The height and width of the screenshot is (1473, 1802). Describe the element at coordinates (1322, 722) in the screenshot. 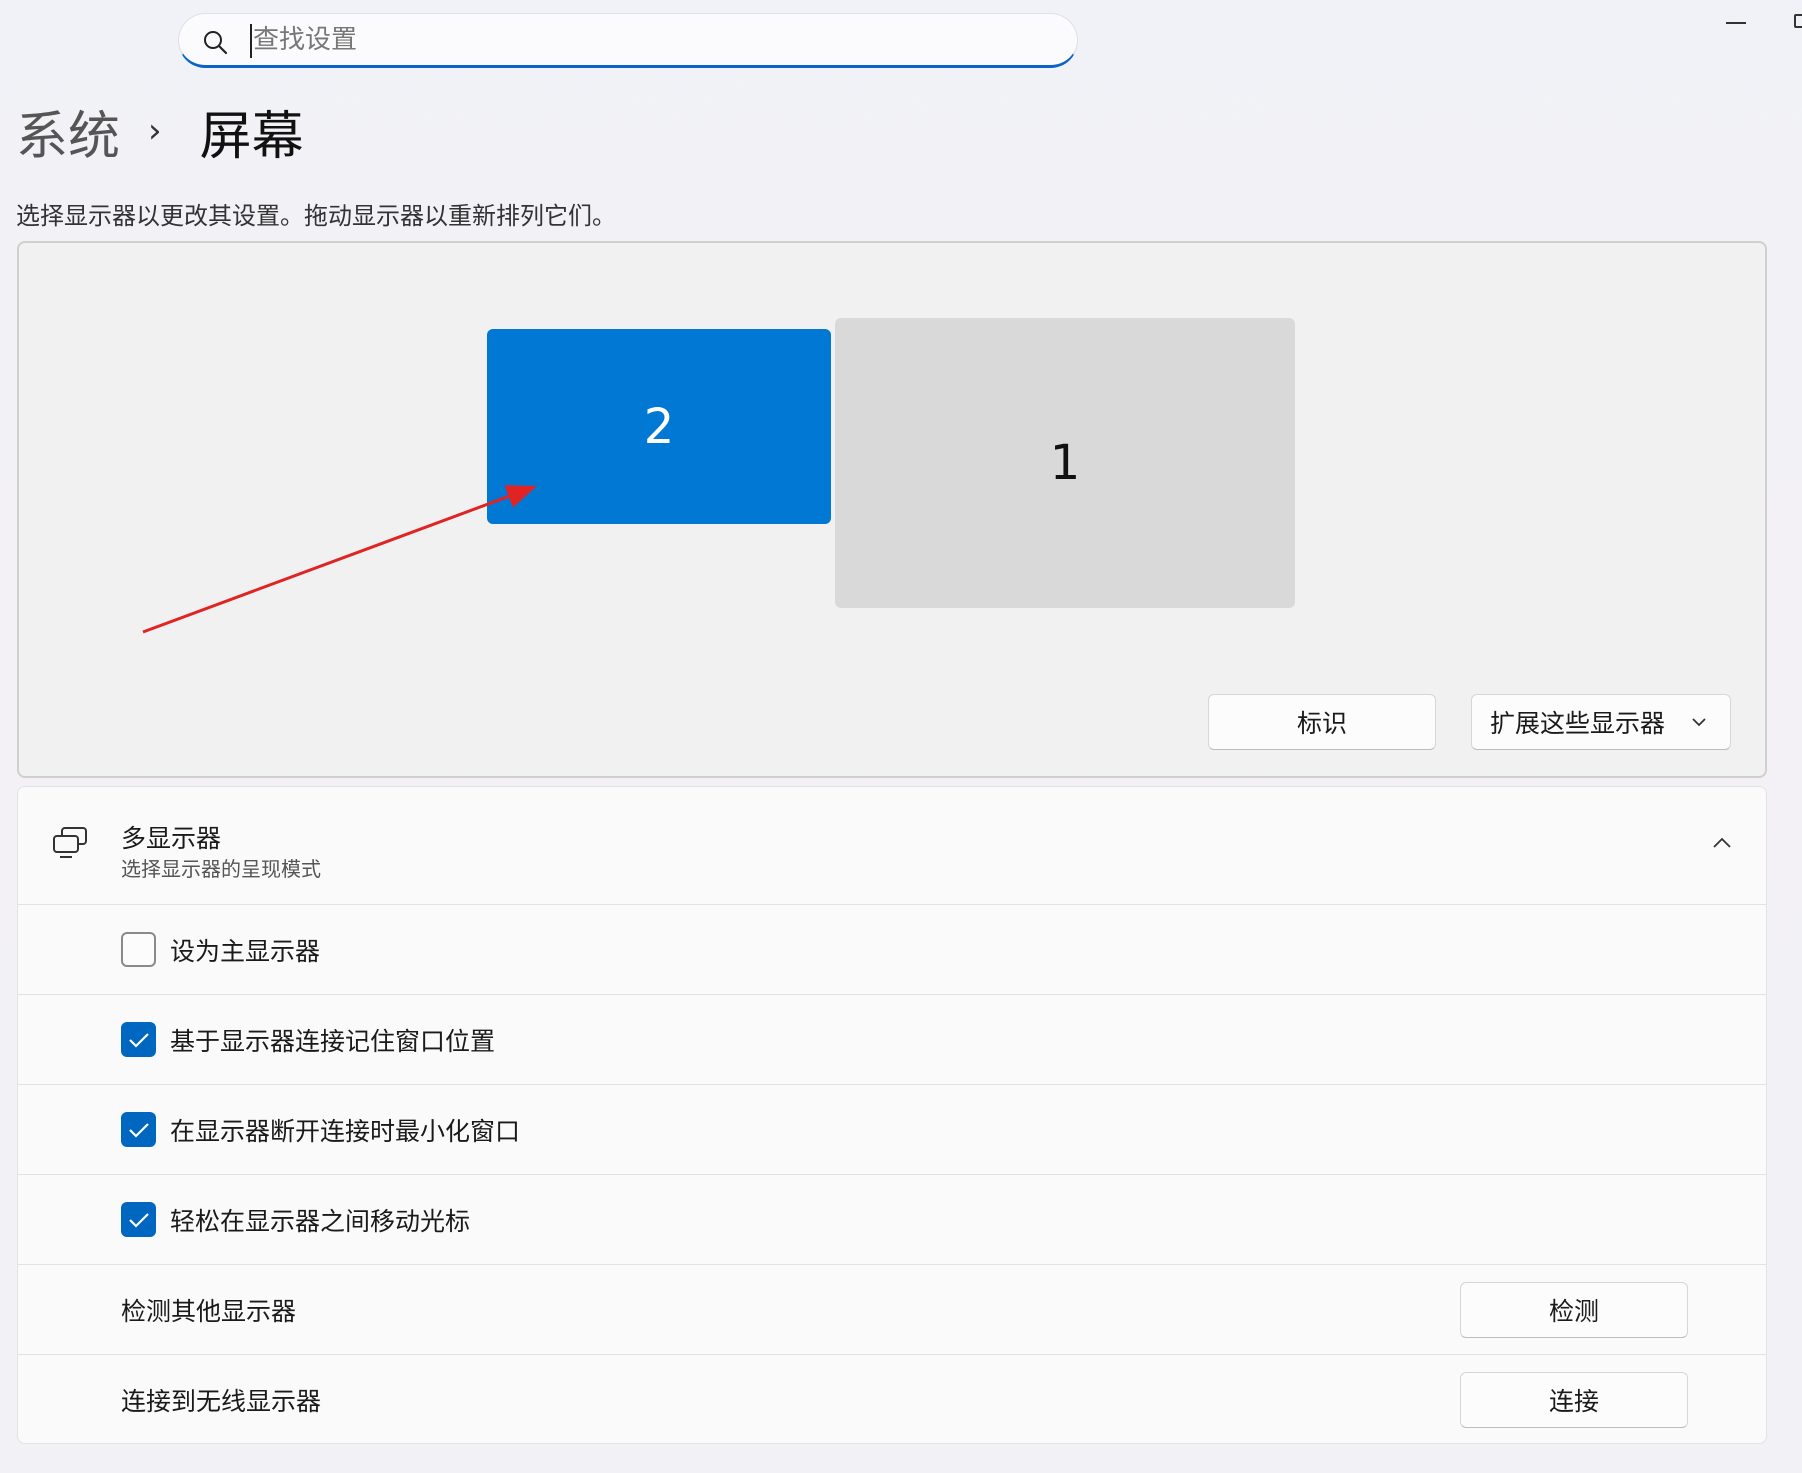

I see `identify-button: 标识` at that location.